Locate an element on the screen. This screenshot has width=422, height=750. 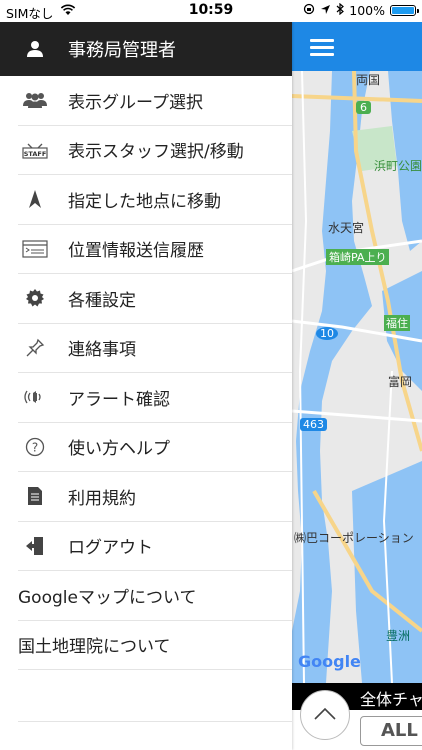
menu-item-move-to-point: 指定した地点に移動 is located at coordinates (155, 200).